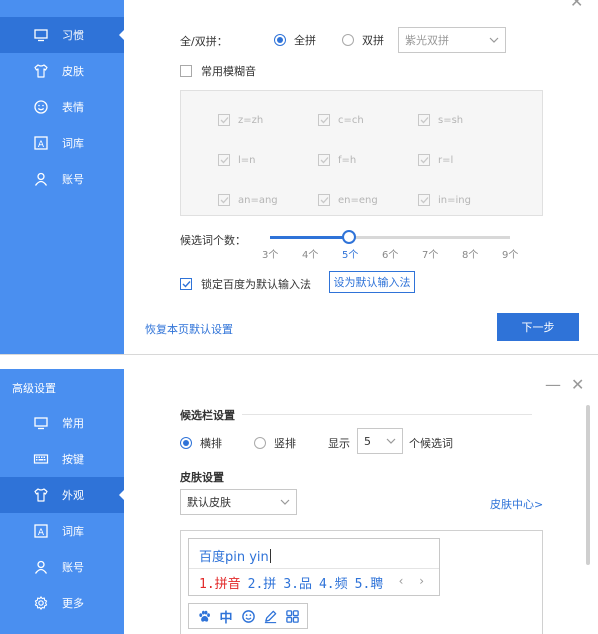 This screenshot has width=598, height=634. What do you see at coordinates (305, 40) in the screenshot?
I see `radio-label: 全拼` at bounding box center [305, 40].